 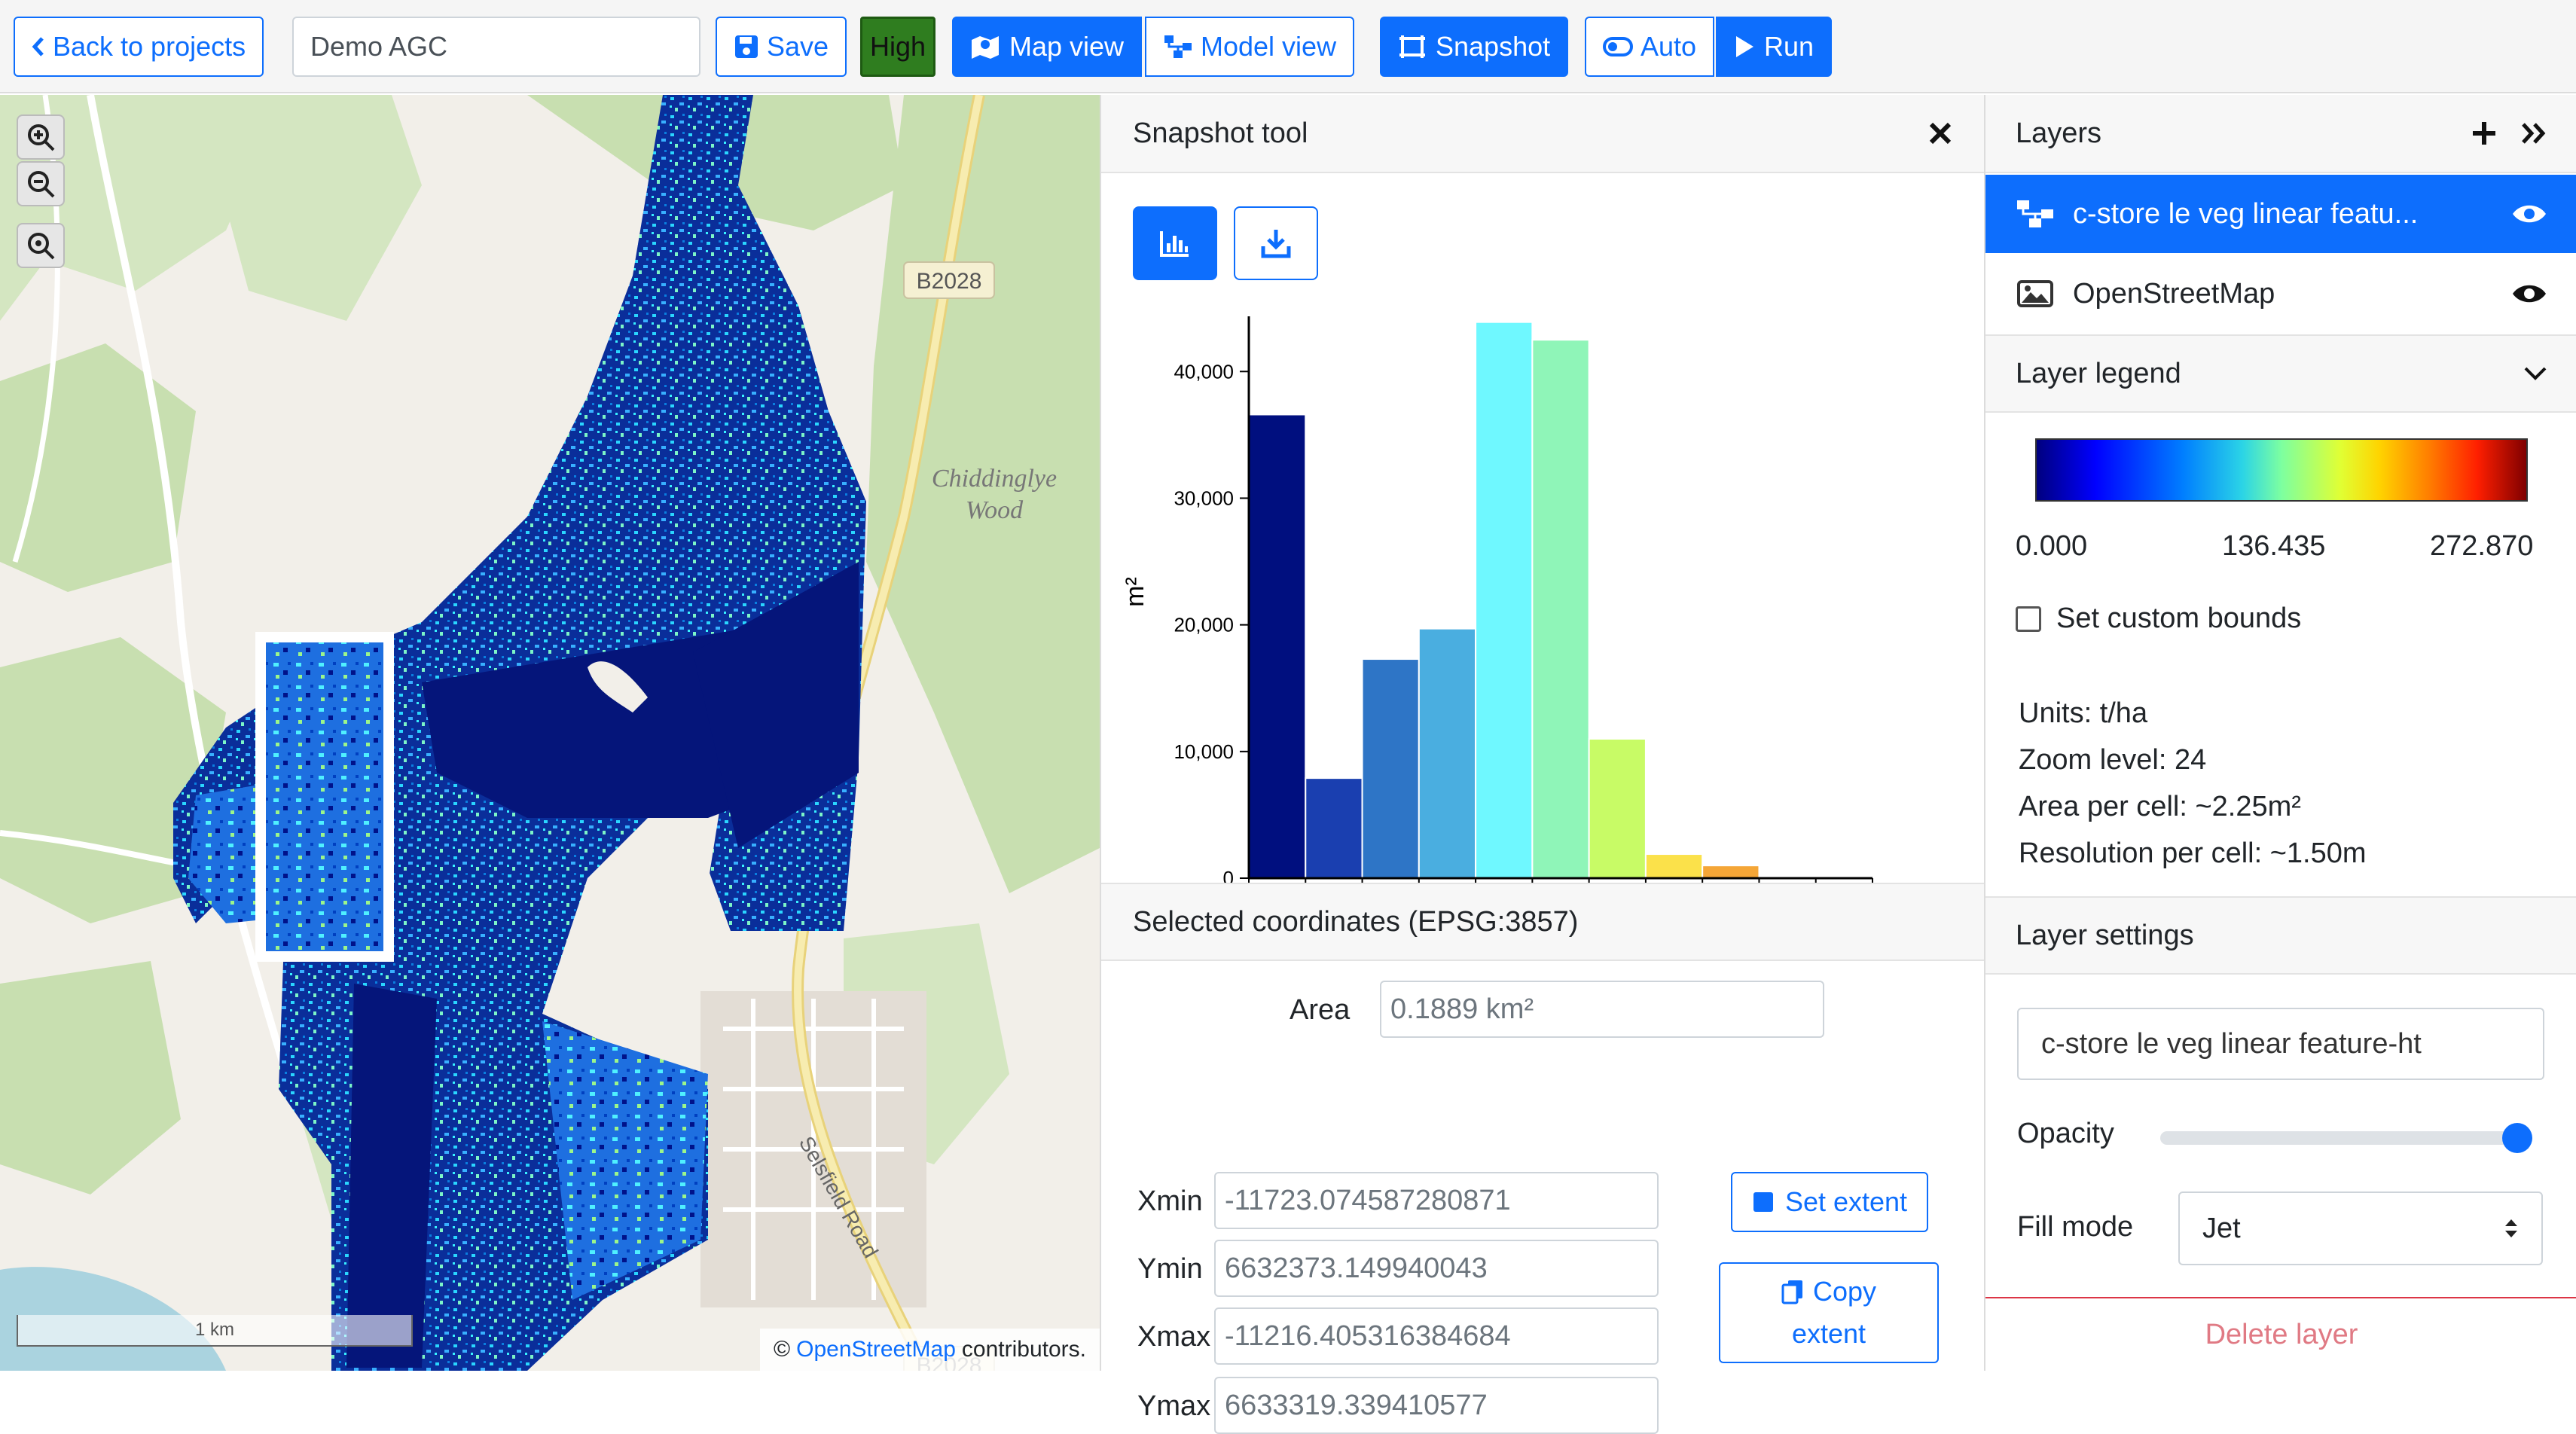 What do you see at coordinates (2360, 1228) in the screenshot?
I see `fill-mode-select: Jet` at bounding box center [2360, 1228].